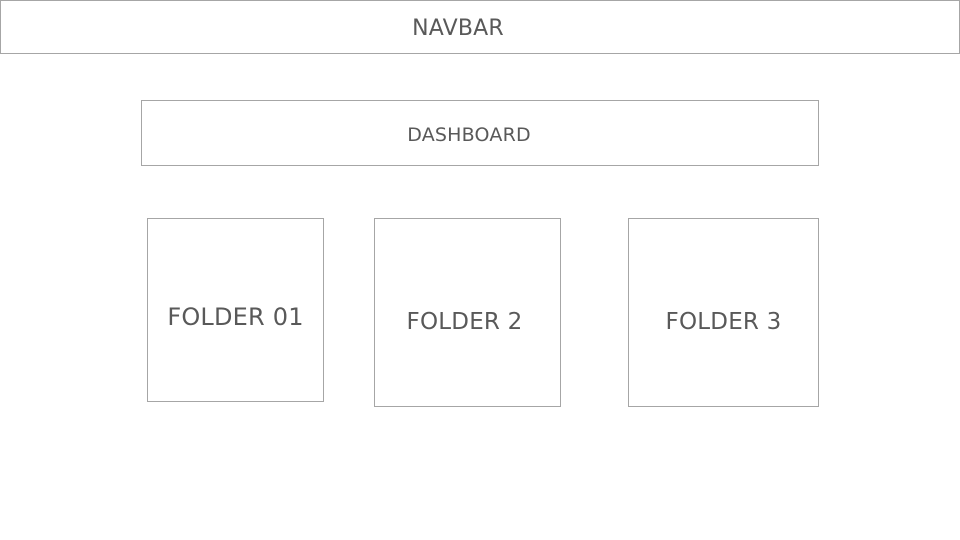 The height and width of the screenshot is (540, 960). I want to click on folder-label: FOLDER 3, so click(723, 321).